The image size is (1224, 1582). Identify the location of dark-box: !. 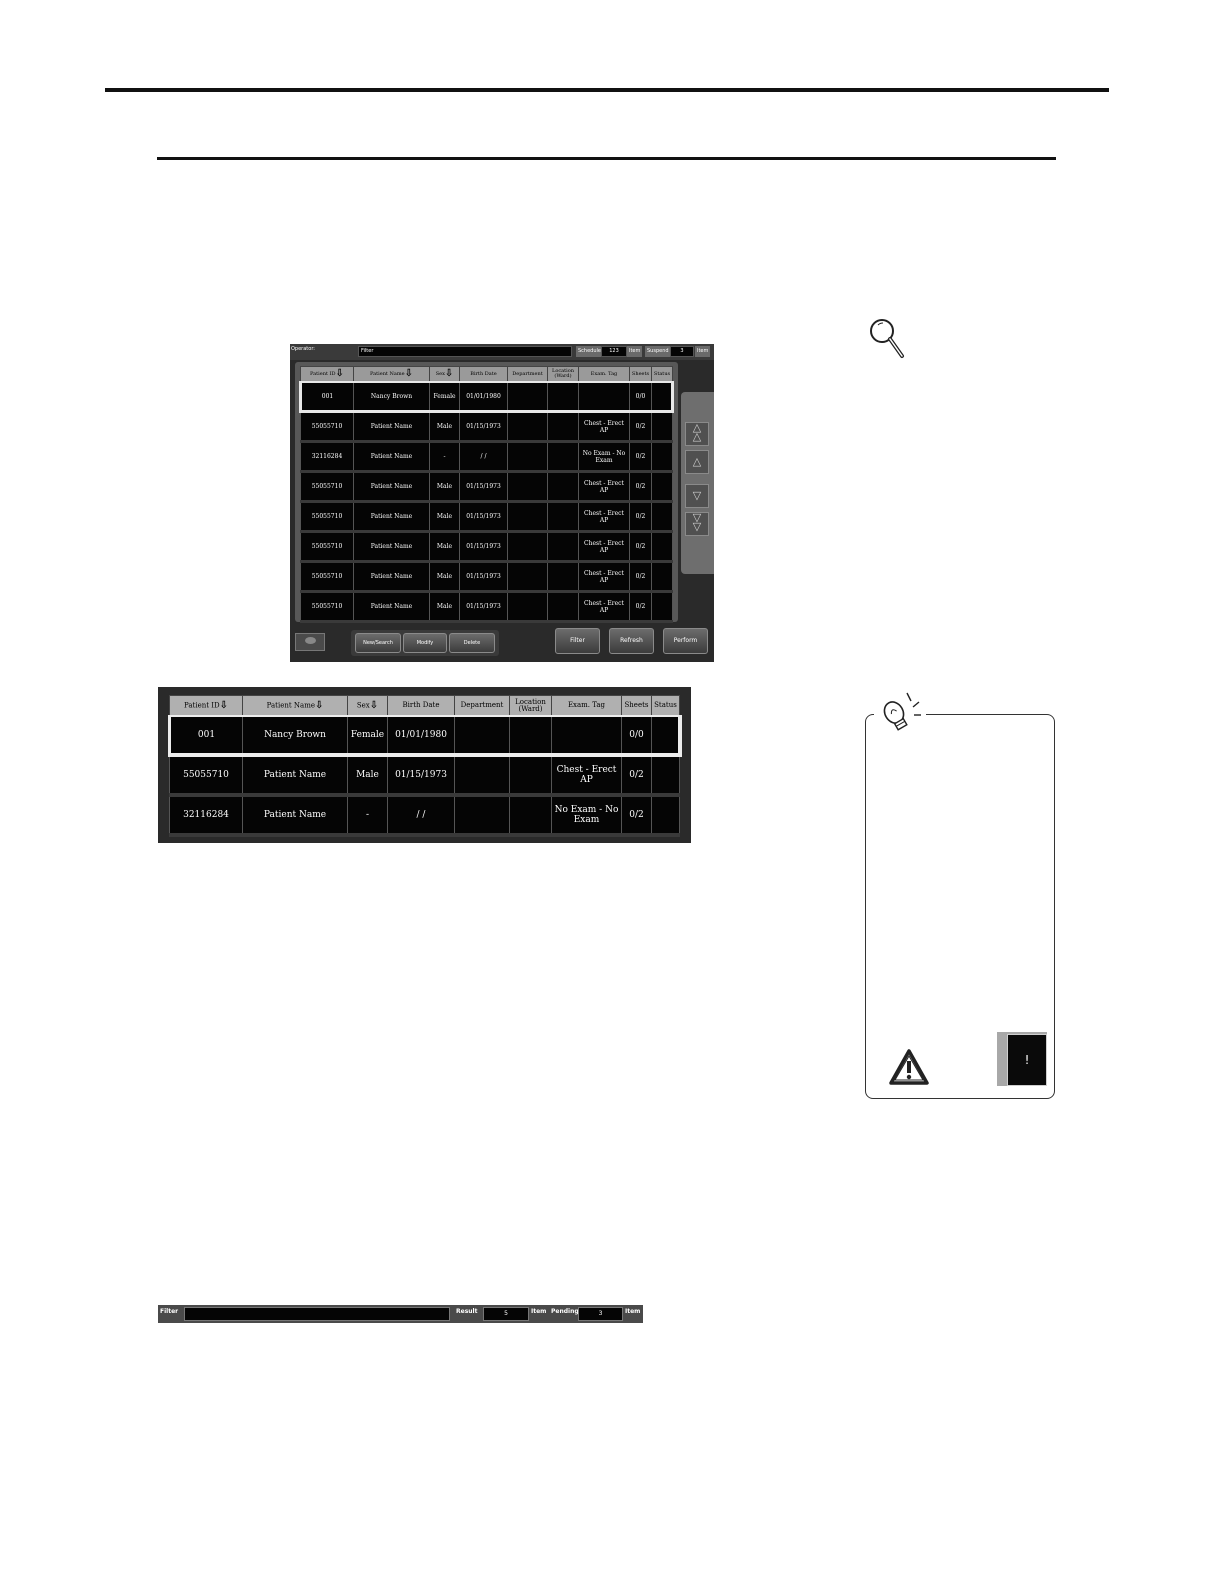
(1027, 1060).